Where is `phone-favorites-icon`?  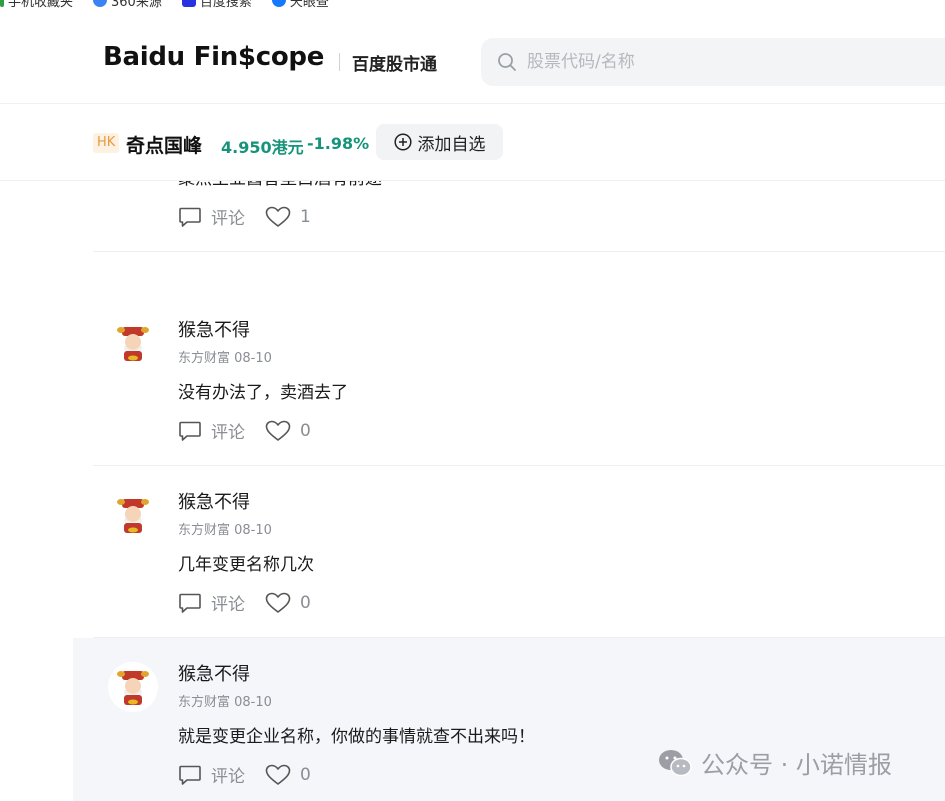 phone-favorites-icon is located at coordinates (2, 3).